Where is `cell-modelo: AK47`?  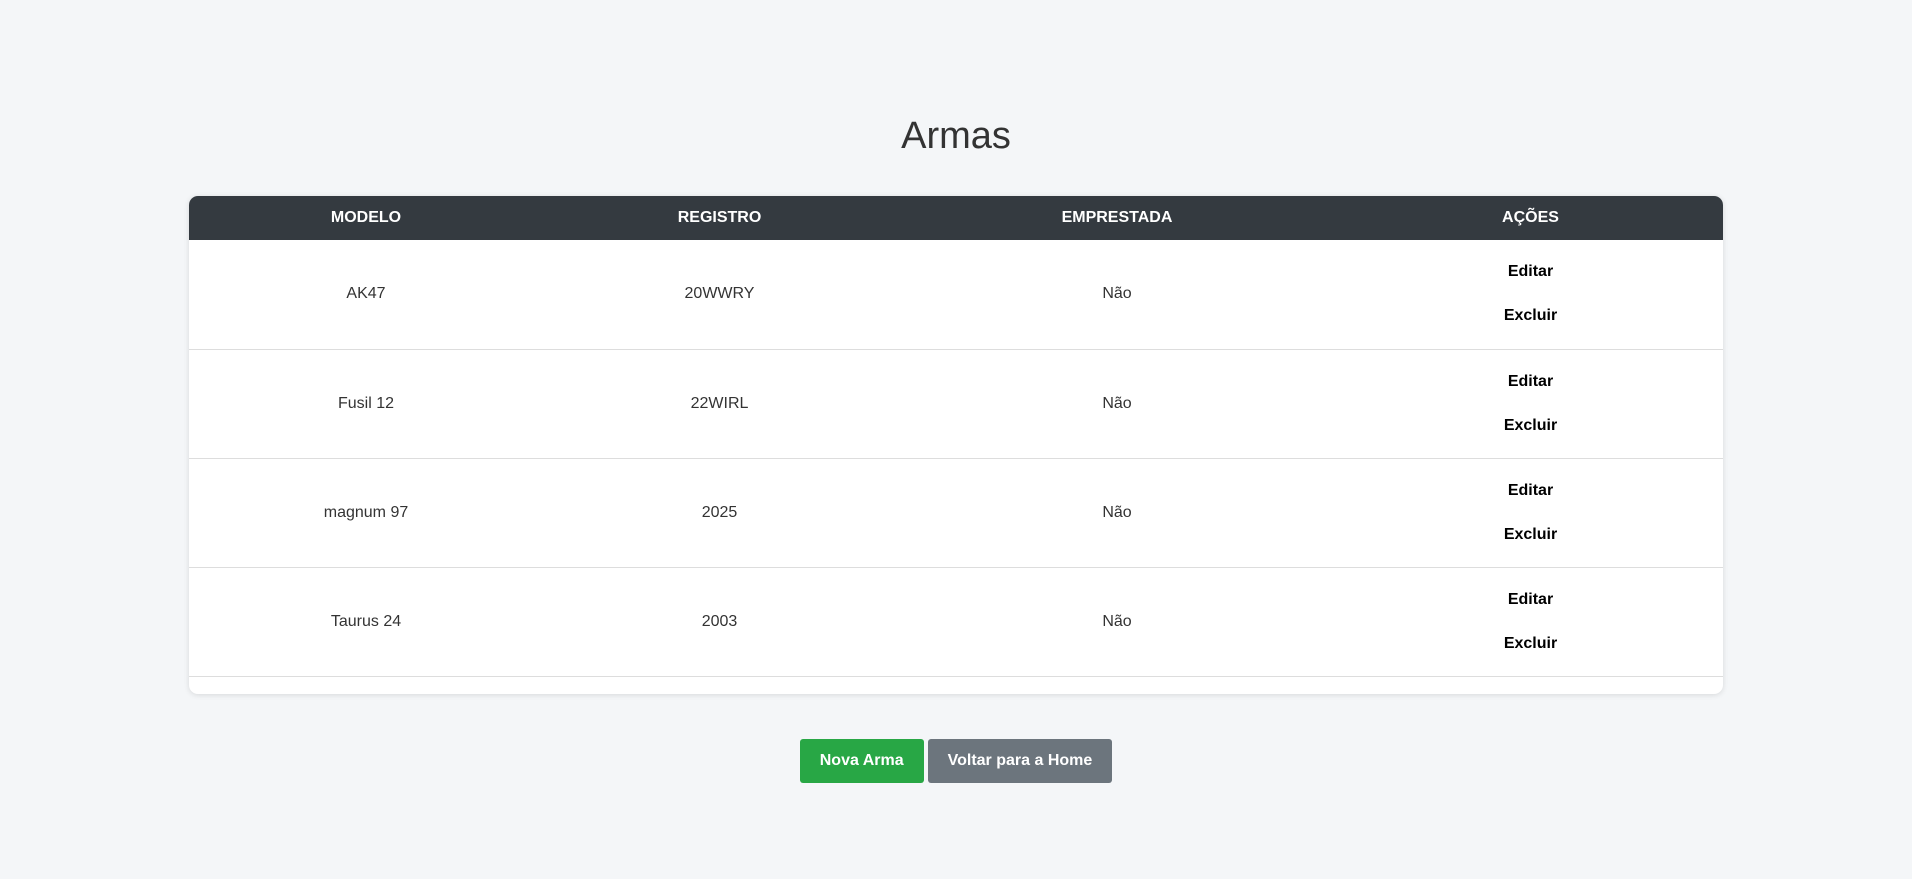
cell-modelo: AK47 is located at coordinates (366, 294).